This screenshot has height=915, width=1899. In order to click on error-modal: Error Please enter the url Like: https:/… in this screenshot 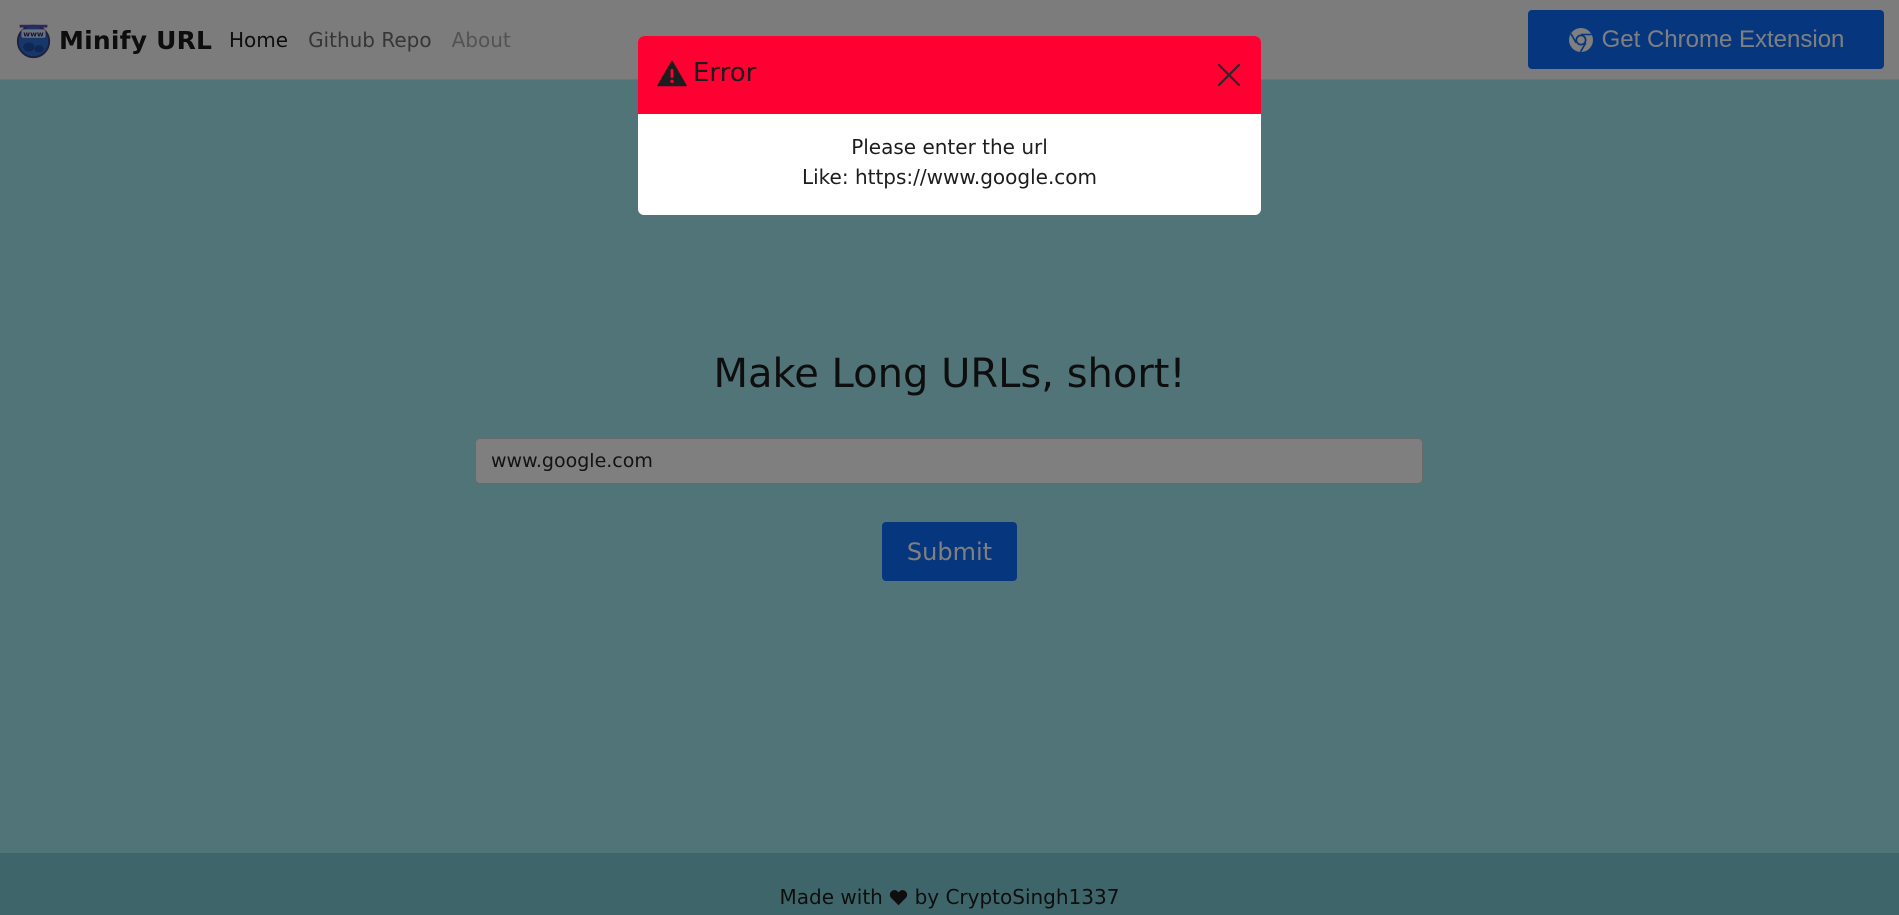, I will do `click(949, 125)`.